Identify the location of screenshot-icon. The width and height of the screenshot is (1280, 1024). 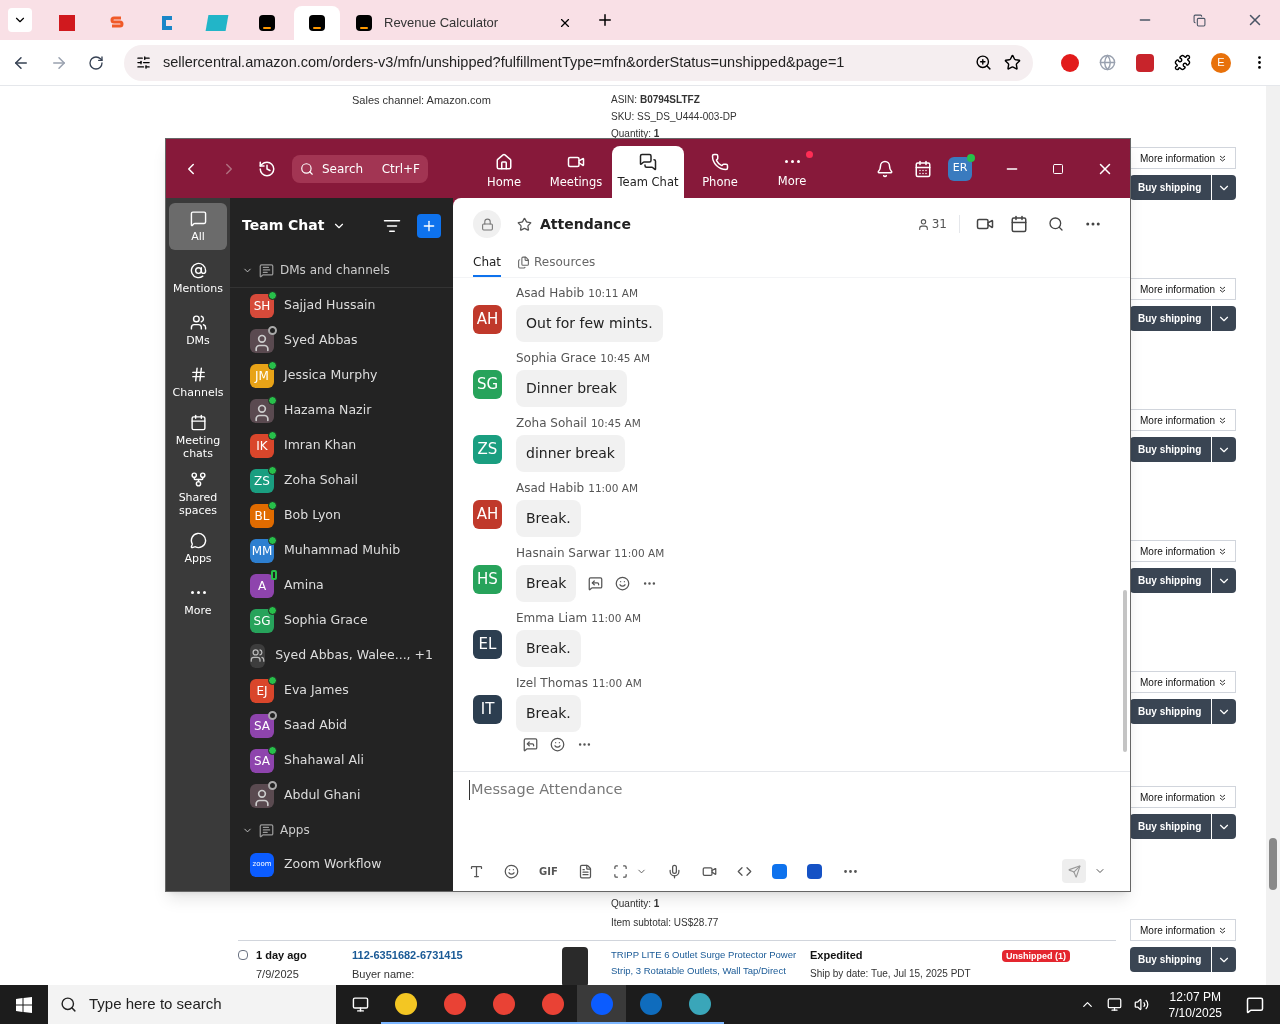
(620, 871).